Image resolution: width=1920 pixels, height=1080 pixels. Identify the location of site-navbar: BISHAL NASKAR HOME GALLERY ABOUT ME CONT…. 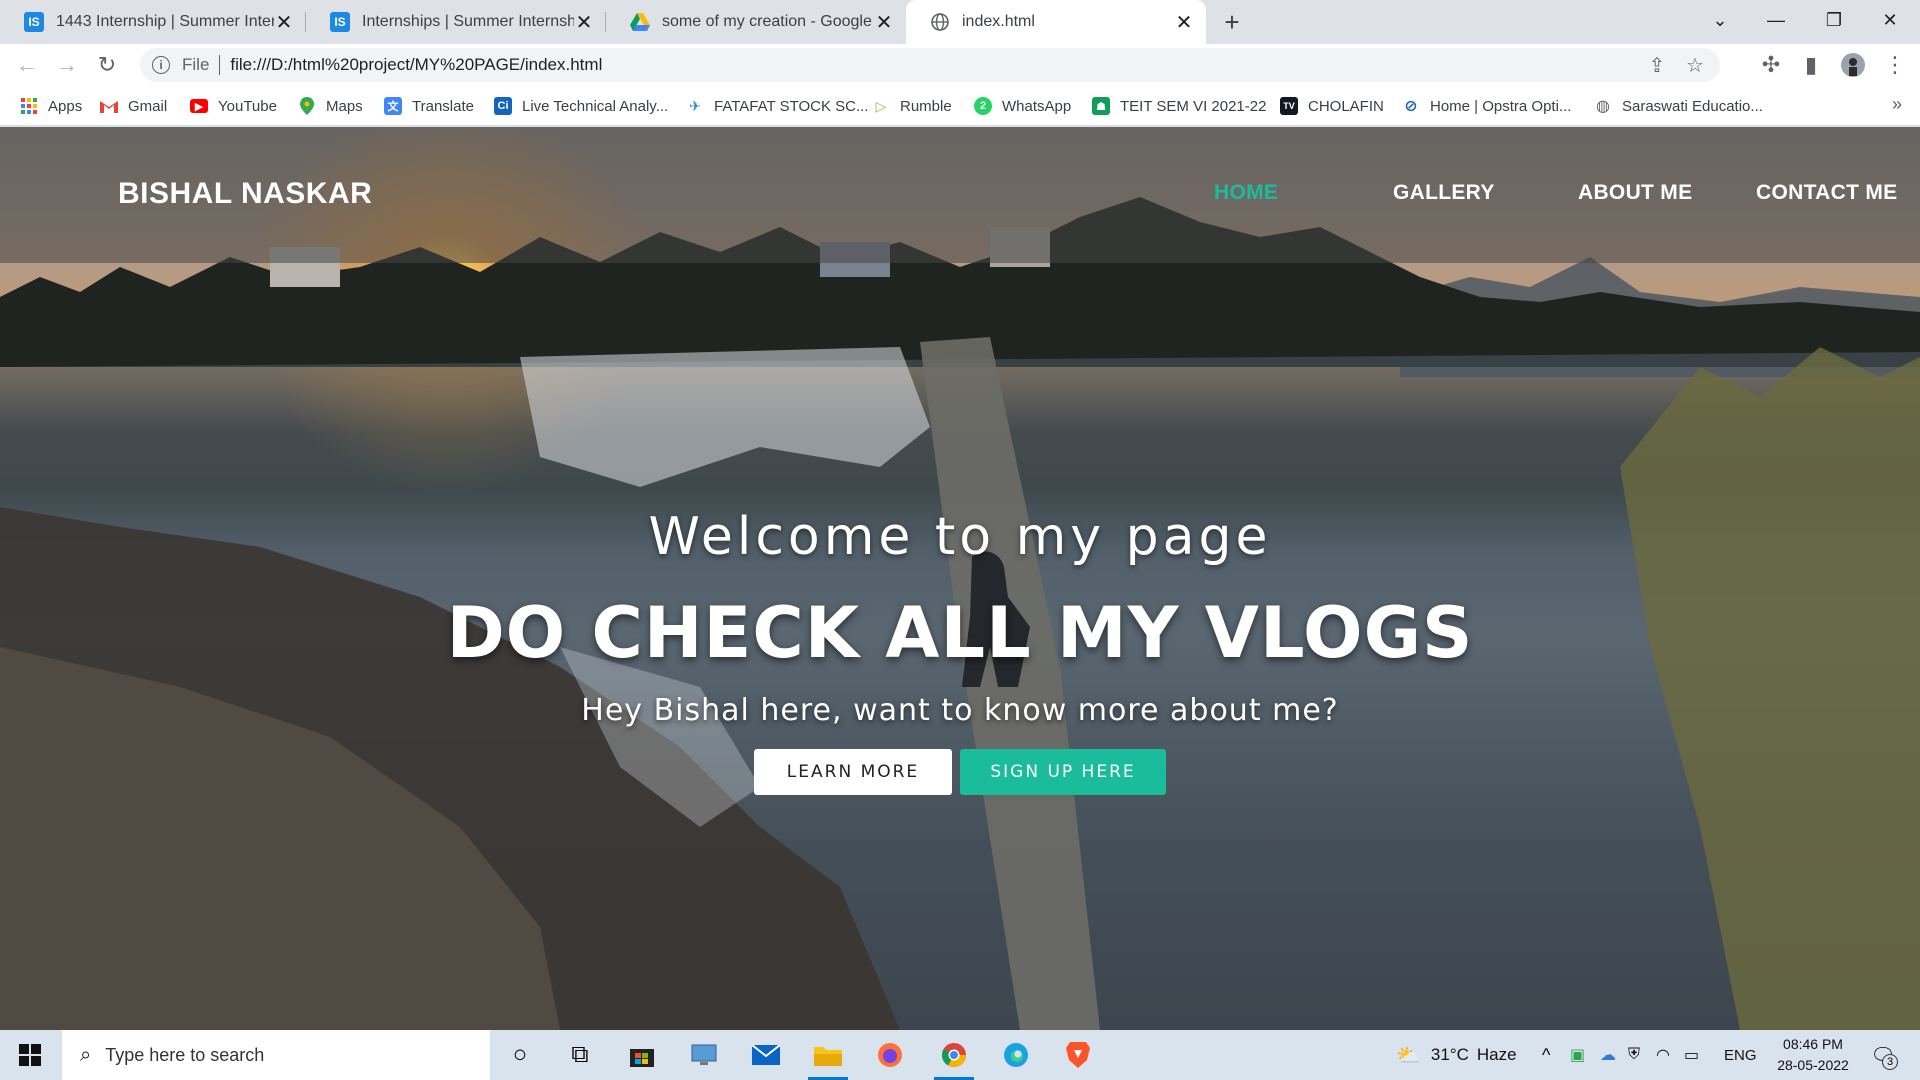
(960, 195).